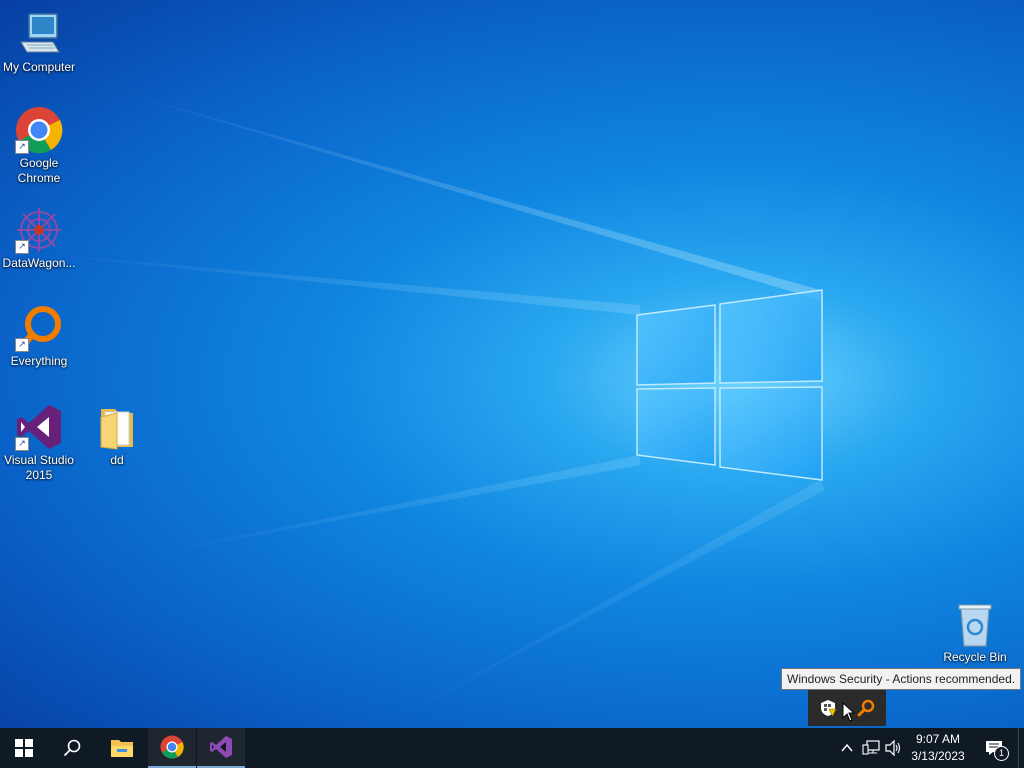 This screenshot has height=768, width=1024. I want to click on notification-count-badge: 1, so click(1001, 753).